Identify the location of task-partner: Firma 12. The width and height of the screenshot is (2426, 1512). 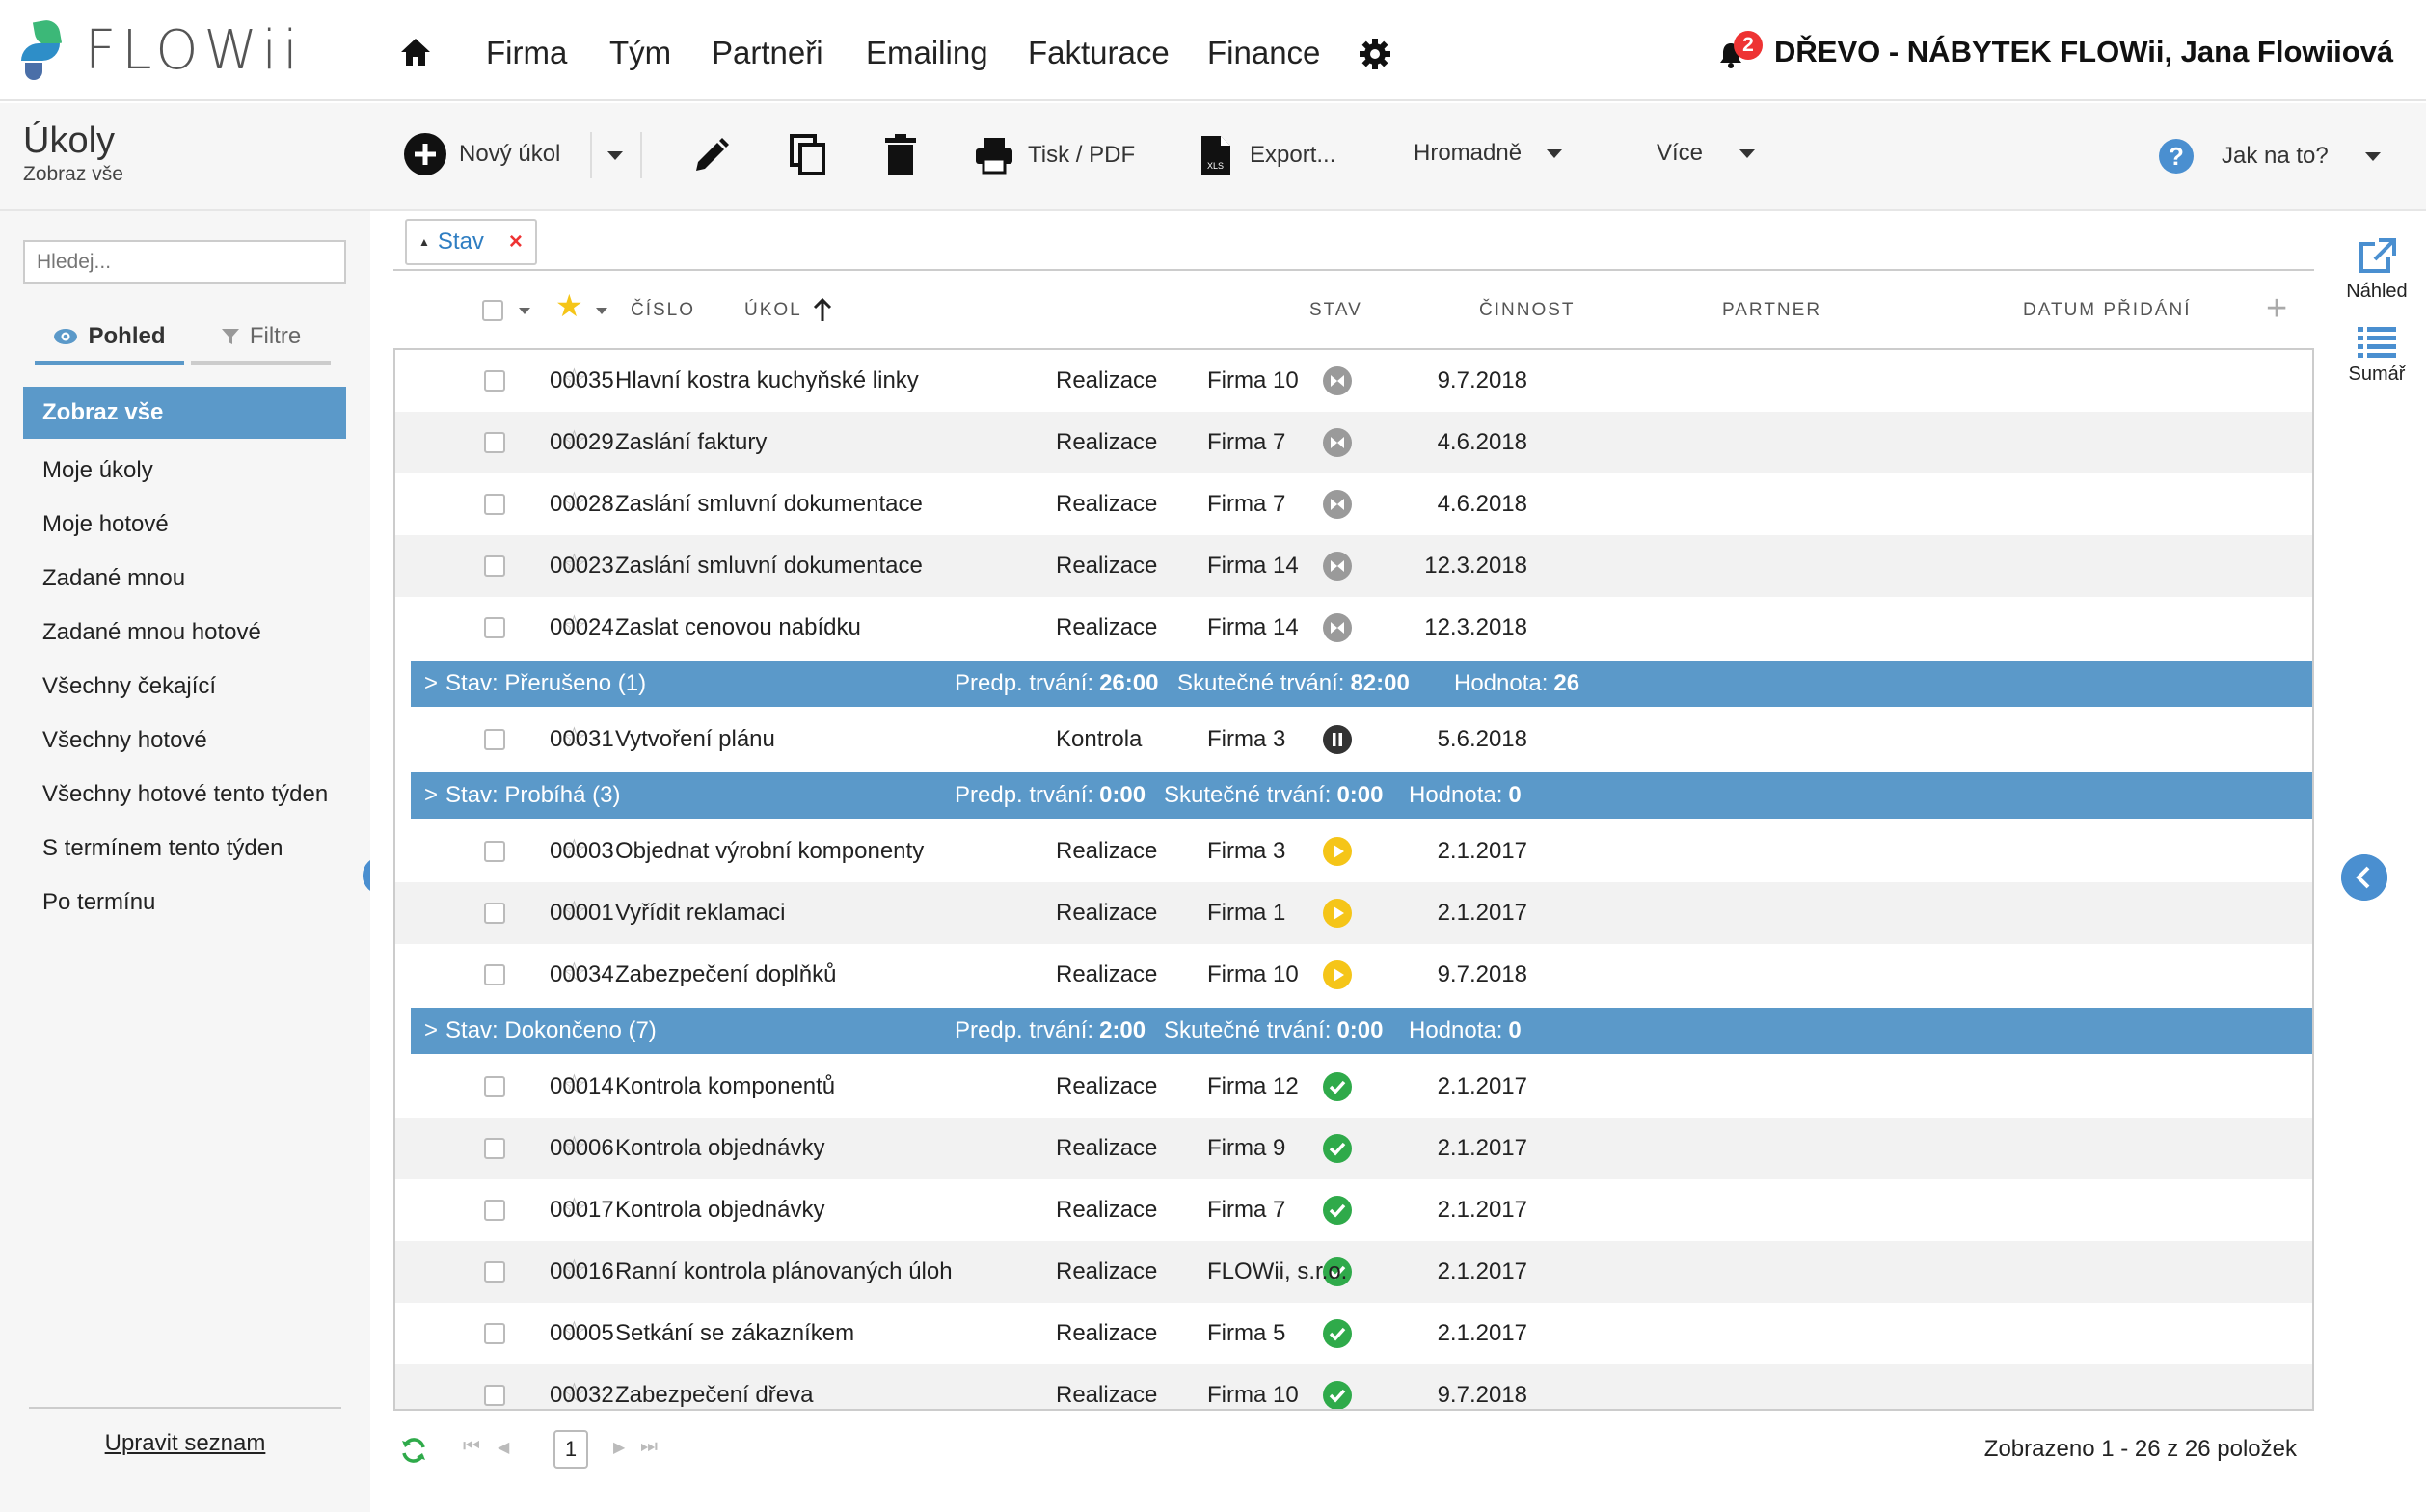
(1253, 1087).